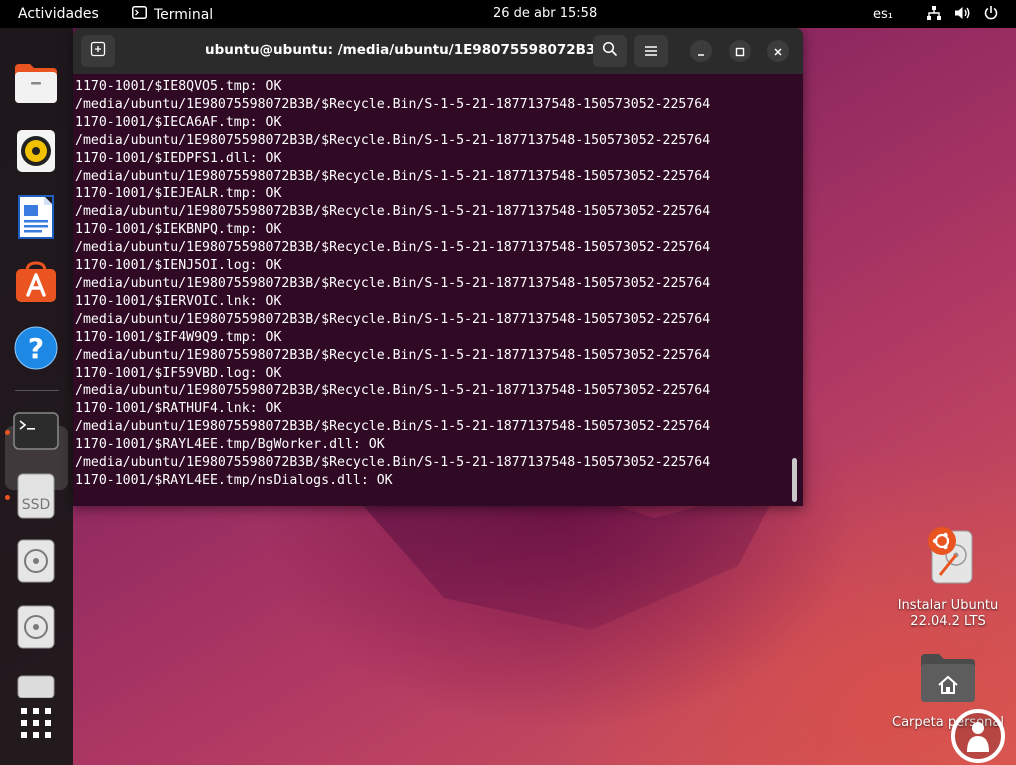  I want to click on help-icon: ?, so click(36, 350).